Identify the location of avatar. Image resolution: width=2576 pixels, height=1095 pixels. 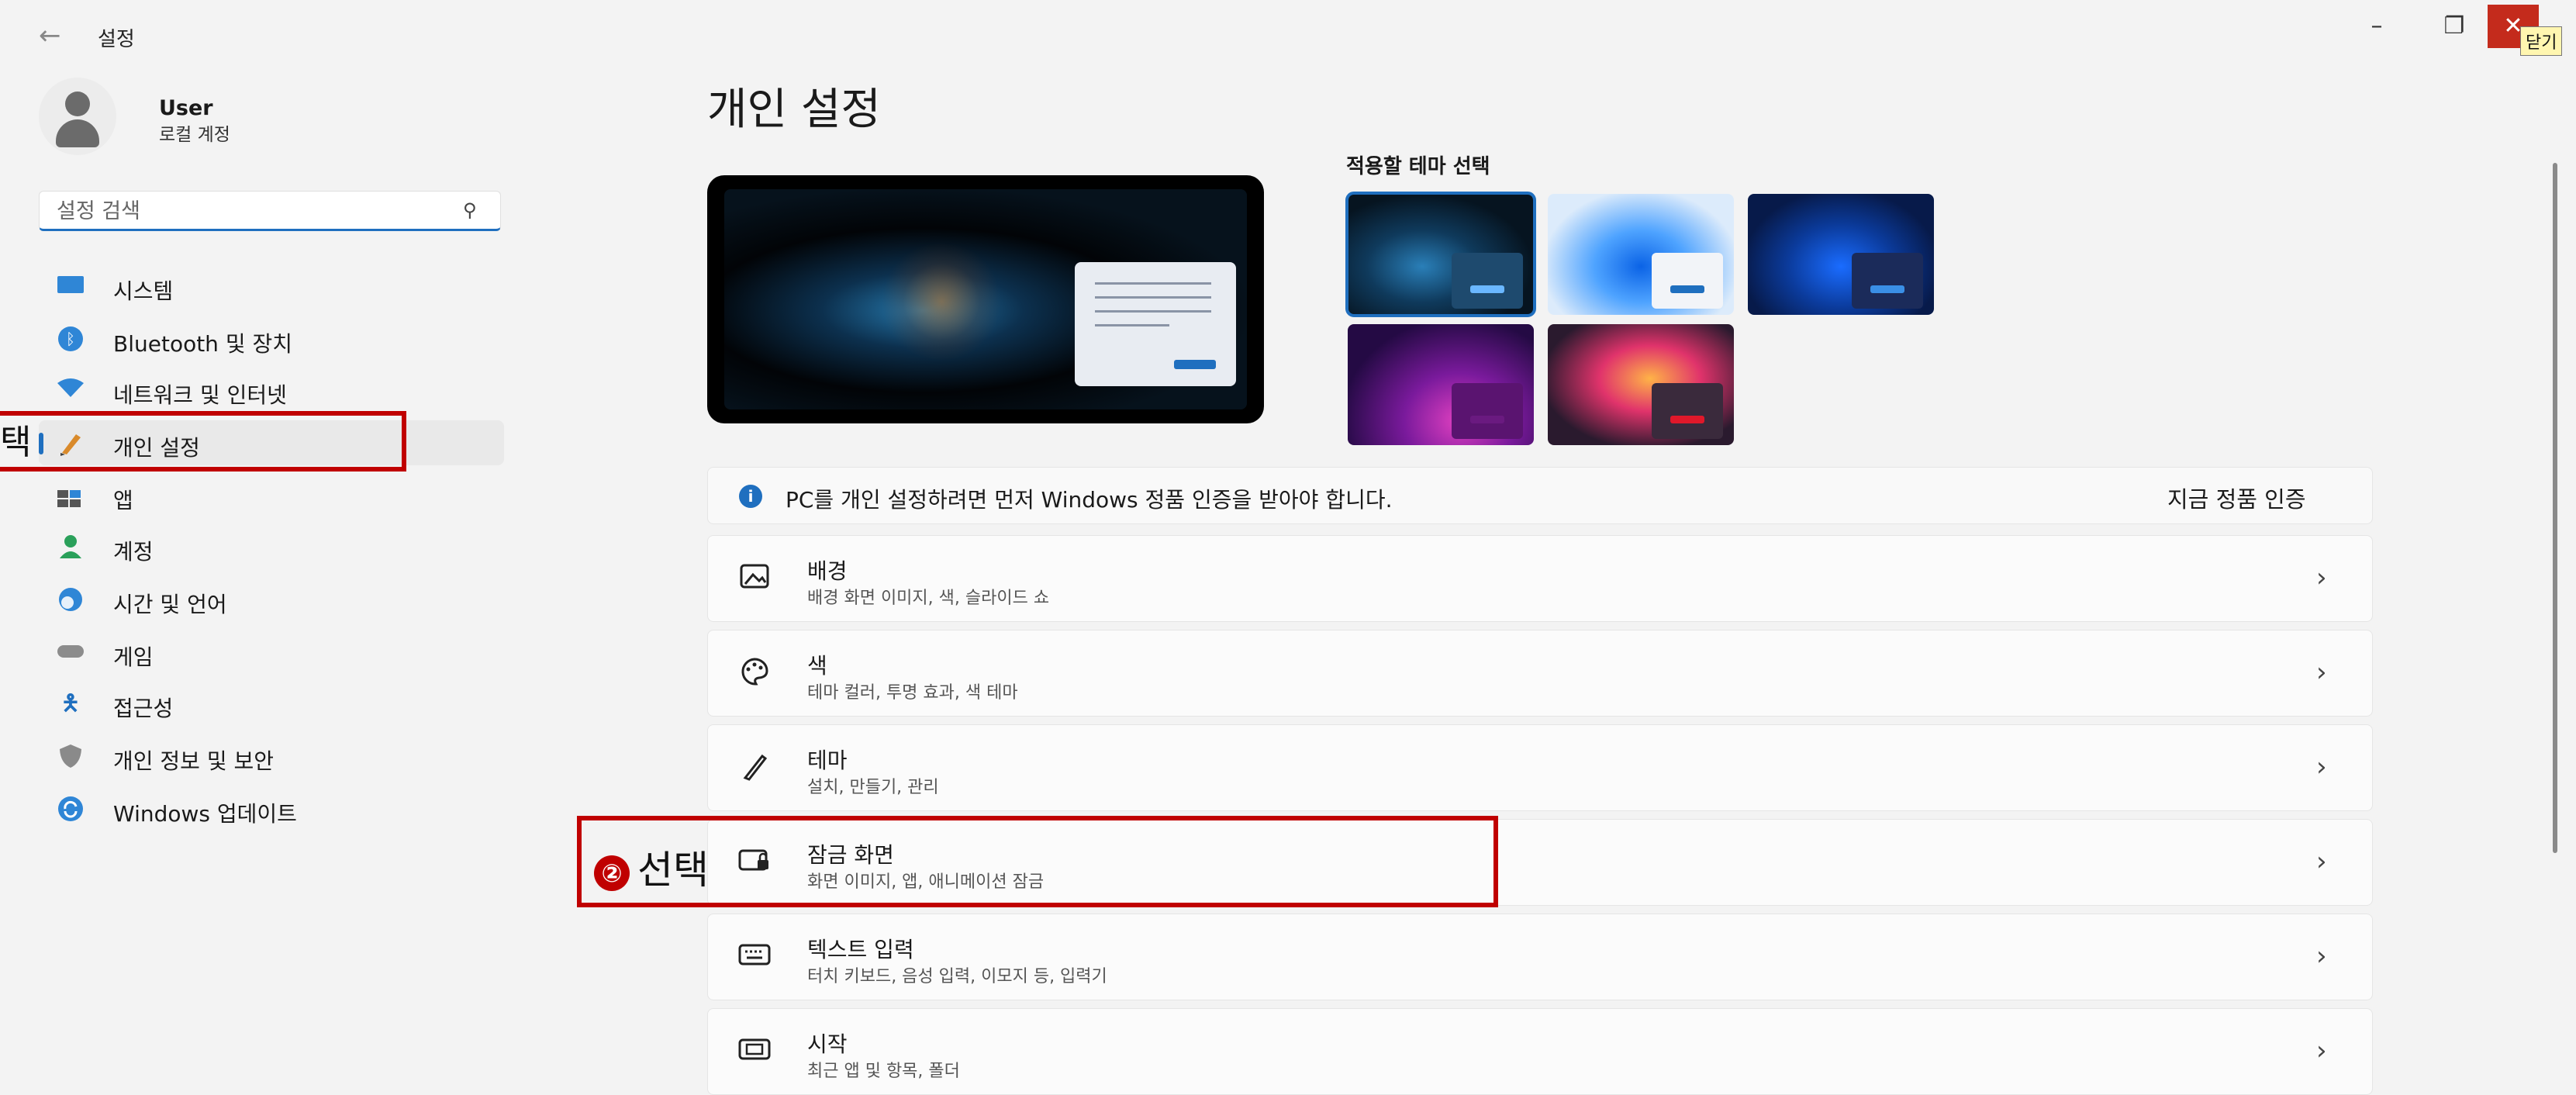
(77, 116).